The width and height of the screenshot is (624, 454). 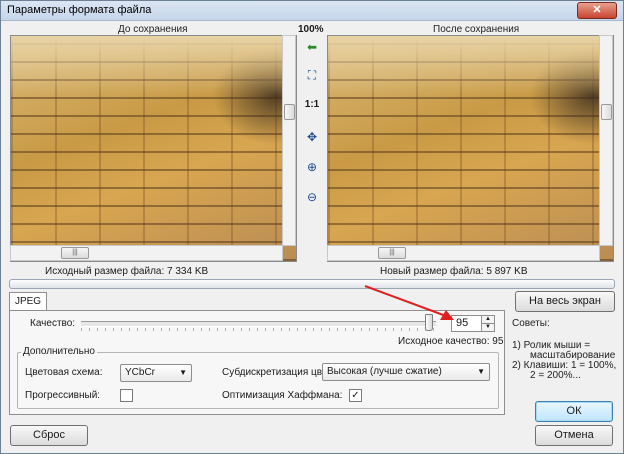 I want to click on window-title: Параметры формата файла, so click(x=79, y=10).